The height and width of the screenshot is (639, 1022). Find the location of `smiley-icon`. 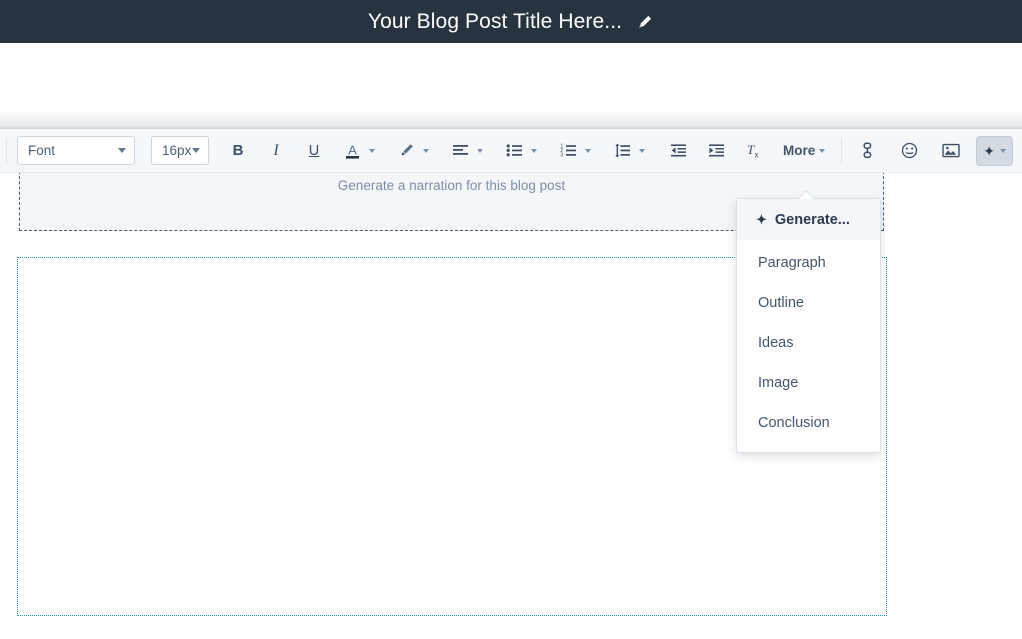

smiley-icon is located at coordinates (909, 150).